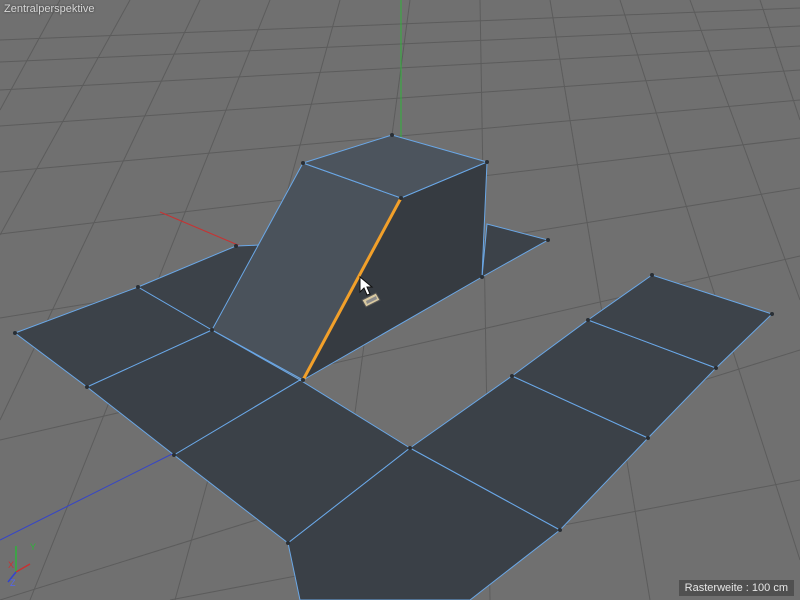  What do you see at coordinates (49, 9) in the screenshot?
I see `viewport-title: Zentralperspektive` at bounding box center [49, 9].